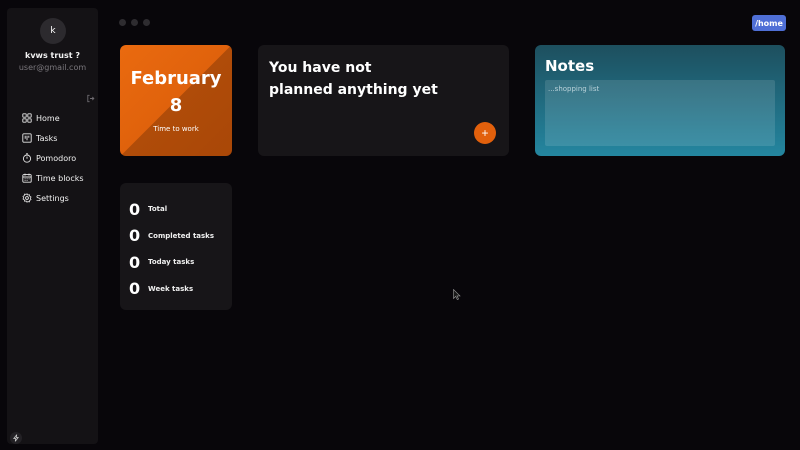 The image size is (800, 450). Describe the element at coordinates (27, 158) in the screenshot. I see `timer-icon` at that location.